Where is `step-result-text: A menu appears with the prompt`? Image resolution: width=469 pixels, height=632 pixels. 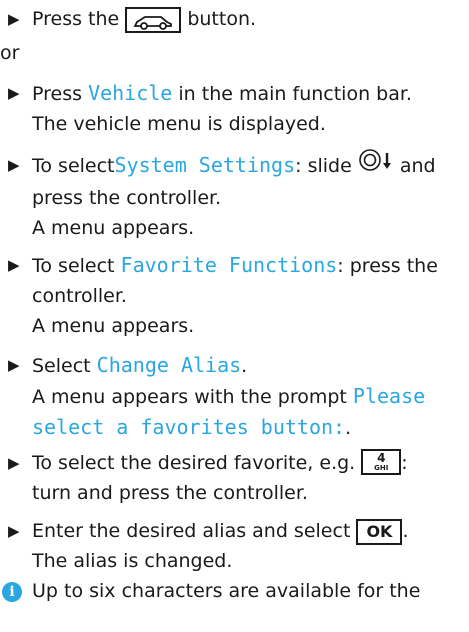
step-result-text: A menu appears with the prompt is located at coordinates (189, 397).